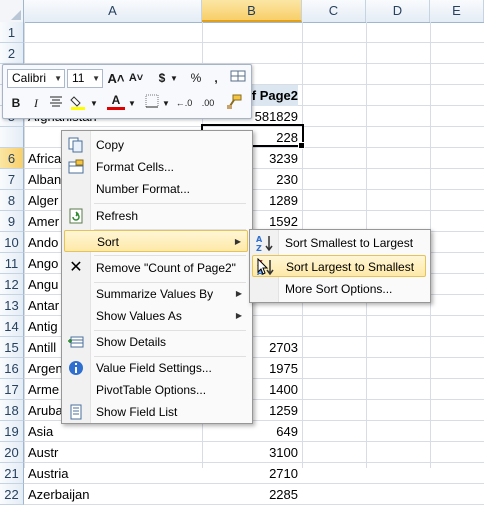 The width and height of the screenshot is (484, 505). Describe the element at coordinates (265, 243) in the screenshot. I see `sort-ascending-icon: AZ` at that location.